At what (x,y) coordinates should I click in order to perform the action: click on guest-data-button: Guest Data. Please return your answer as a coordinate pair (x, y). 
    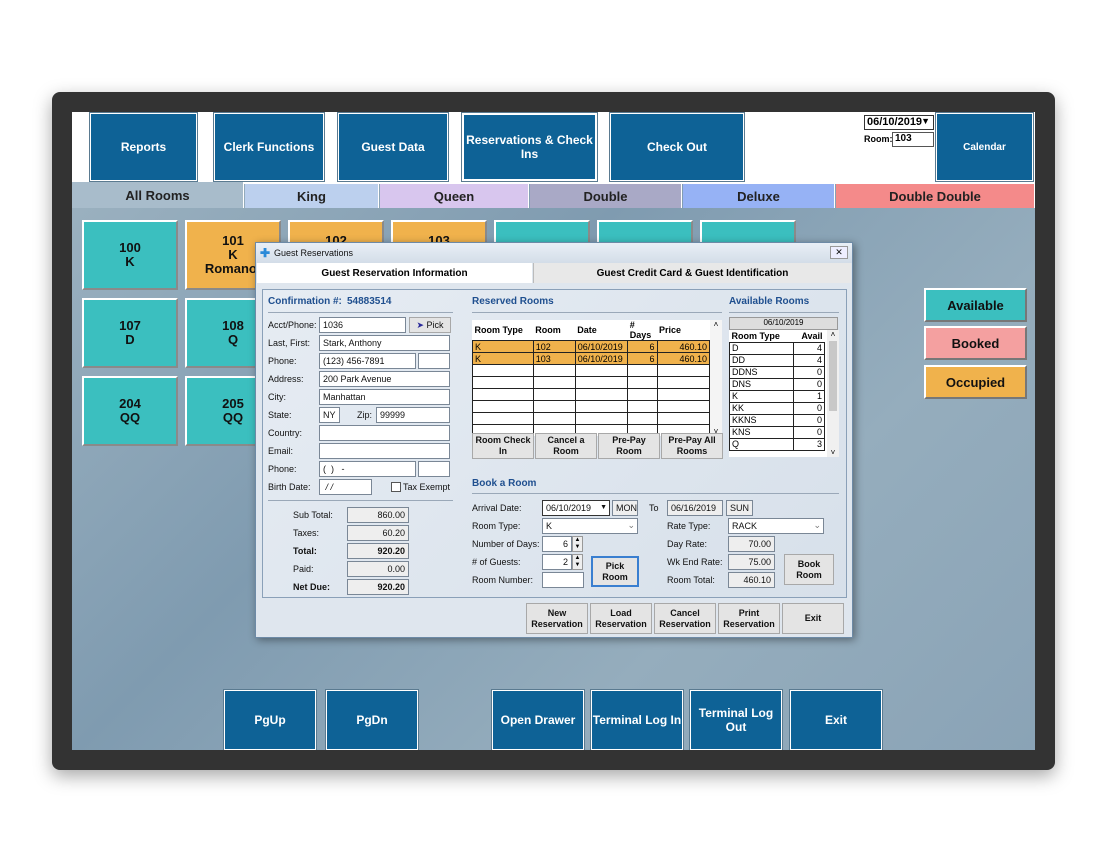
    Looking at the image, I should click on (393, 147).